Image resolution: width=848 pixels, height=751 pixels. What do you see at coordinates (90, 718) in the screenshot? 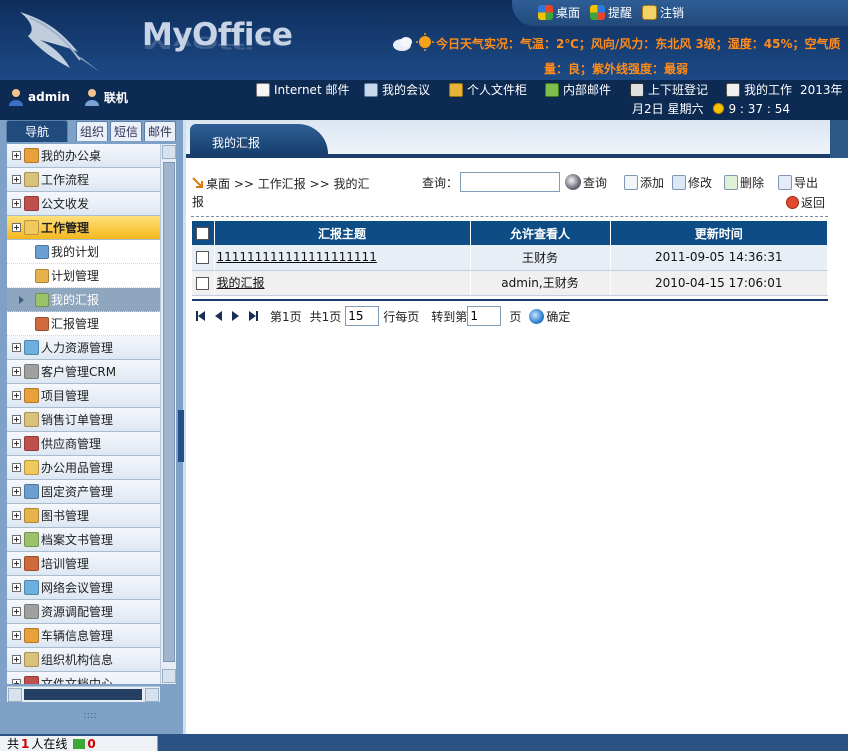
I see `sidebar-grip: ::::` at bounding box center [90, 718].